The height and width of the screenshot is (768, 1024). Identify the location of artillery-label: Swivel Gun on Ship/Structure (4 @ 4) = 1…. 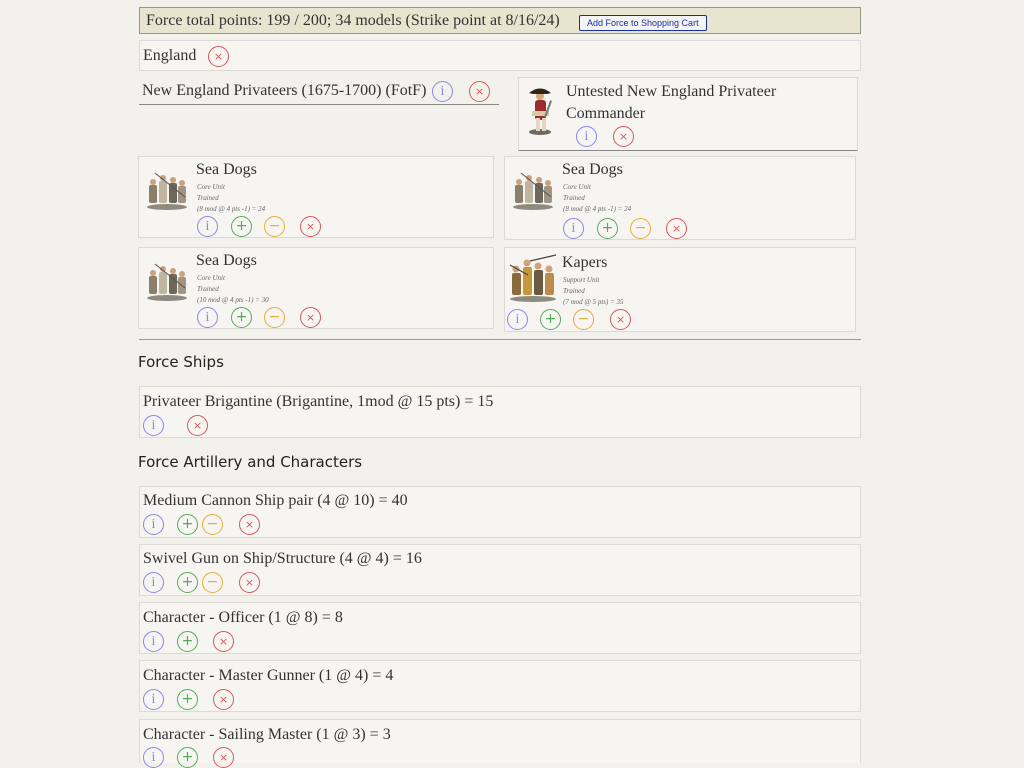
(282, 558).